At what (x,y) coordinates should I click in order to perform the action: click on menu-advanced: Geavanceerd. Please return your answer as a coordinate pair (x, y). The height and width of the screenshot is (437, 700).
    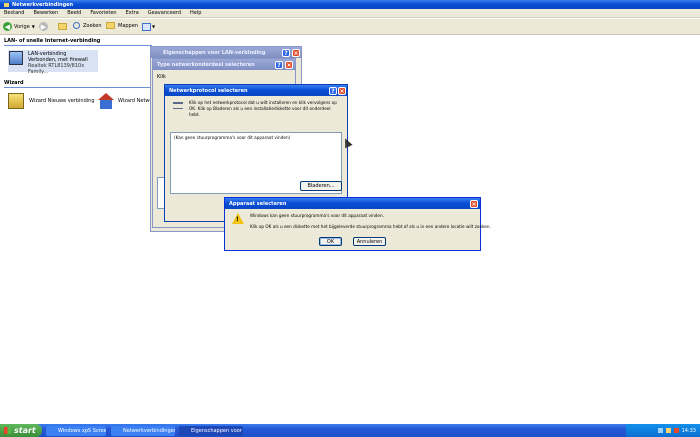
    Looking at the image, I should click on (164, 13).